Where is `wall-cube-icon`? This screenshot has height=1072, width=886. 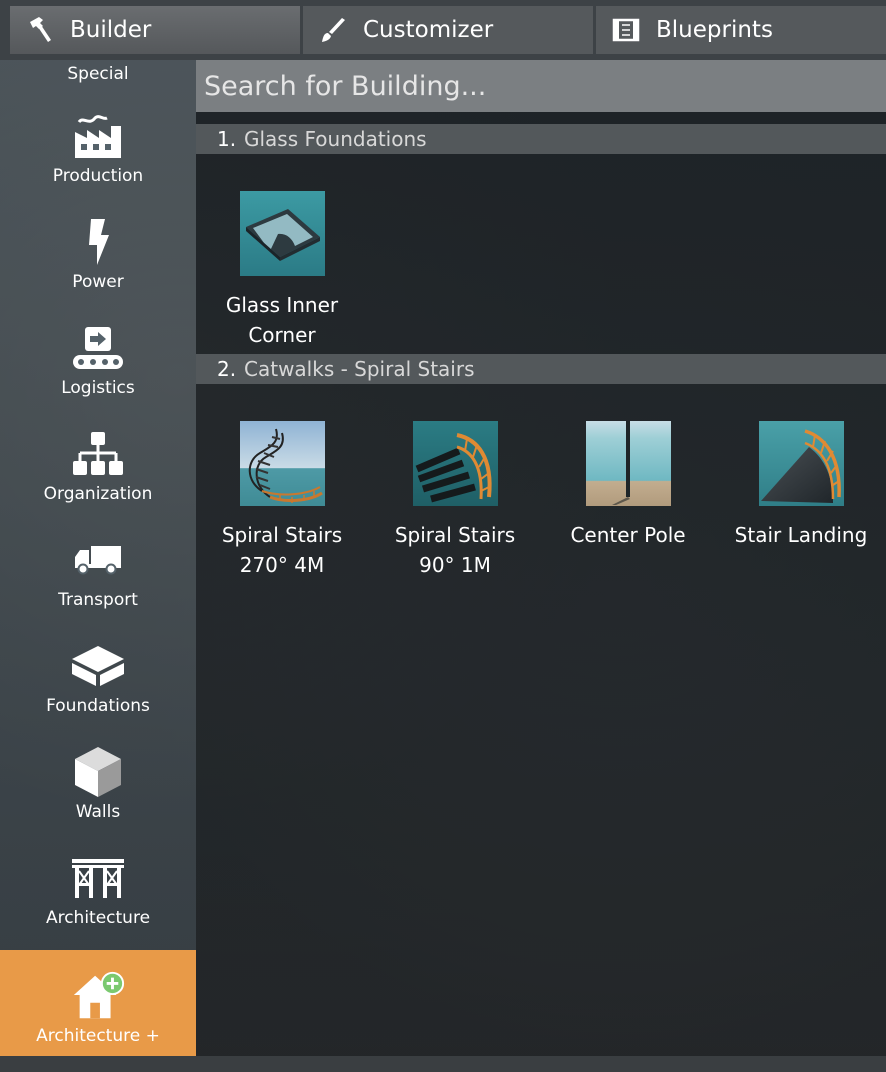 wall-cube-icon is located at coordinates (98, 772).